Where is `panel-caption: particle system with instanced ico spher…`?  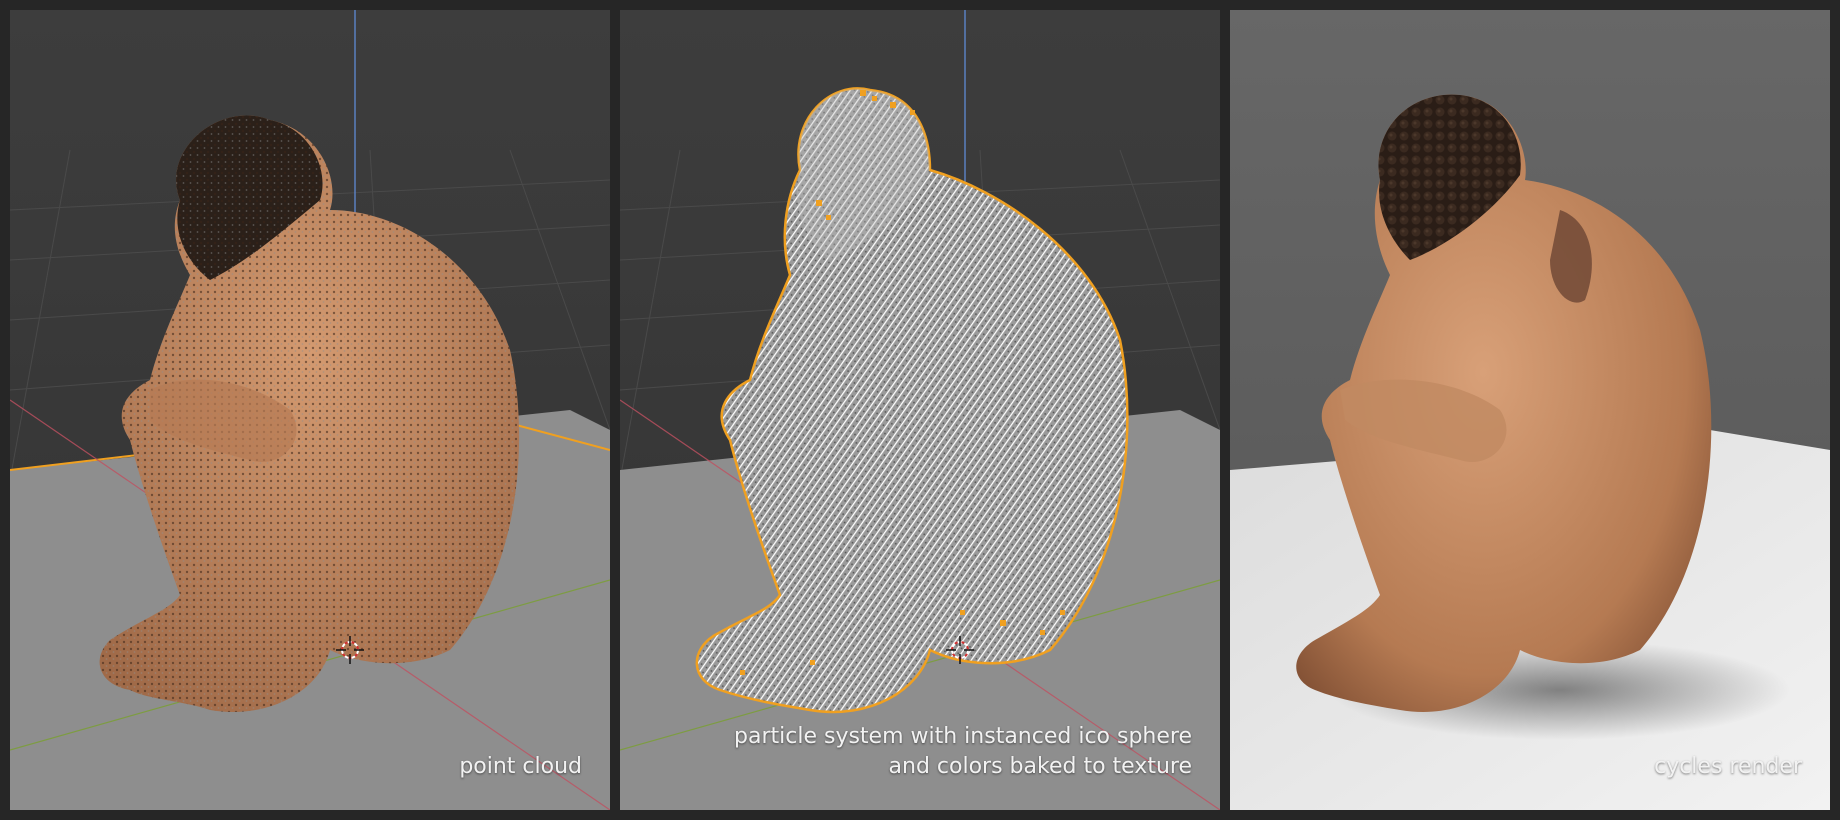
panel-caption: particle system with instanced ico spher… is located at coordinates (963, 751).